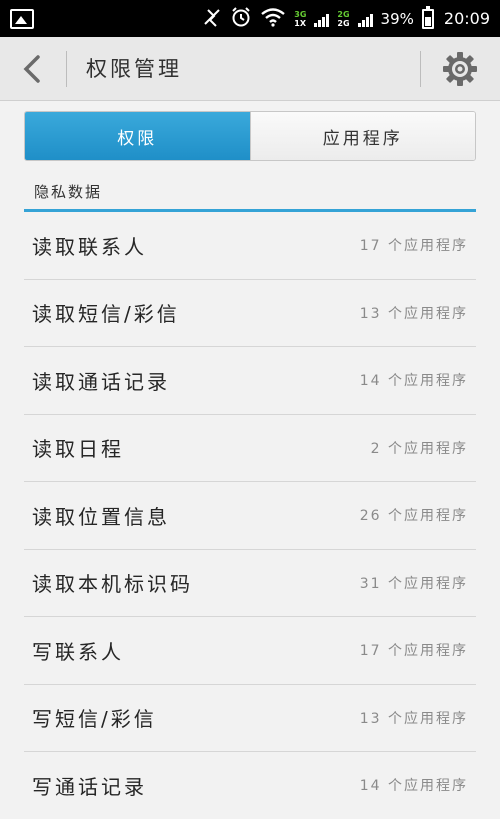 The image size is (500, 819). What do you see at coordinates (241, 19) in the screenshot?
I see `alarm-icon` at bounding box center [241, 19].